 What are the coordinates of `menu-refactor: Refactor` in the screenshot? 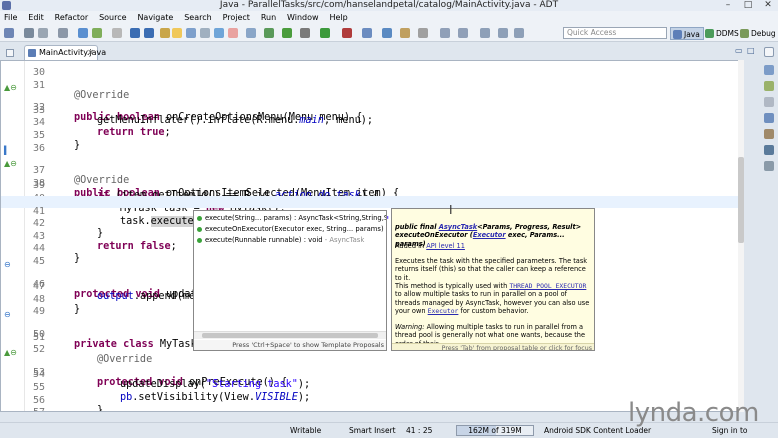 It's located at (72, 18).